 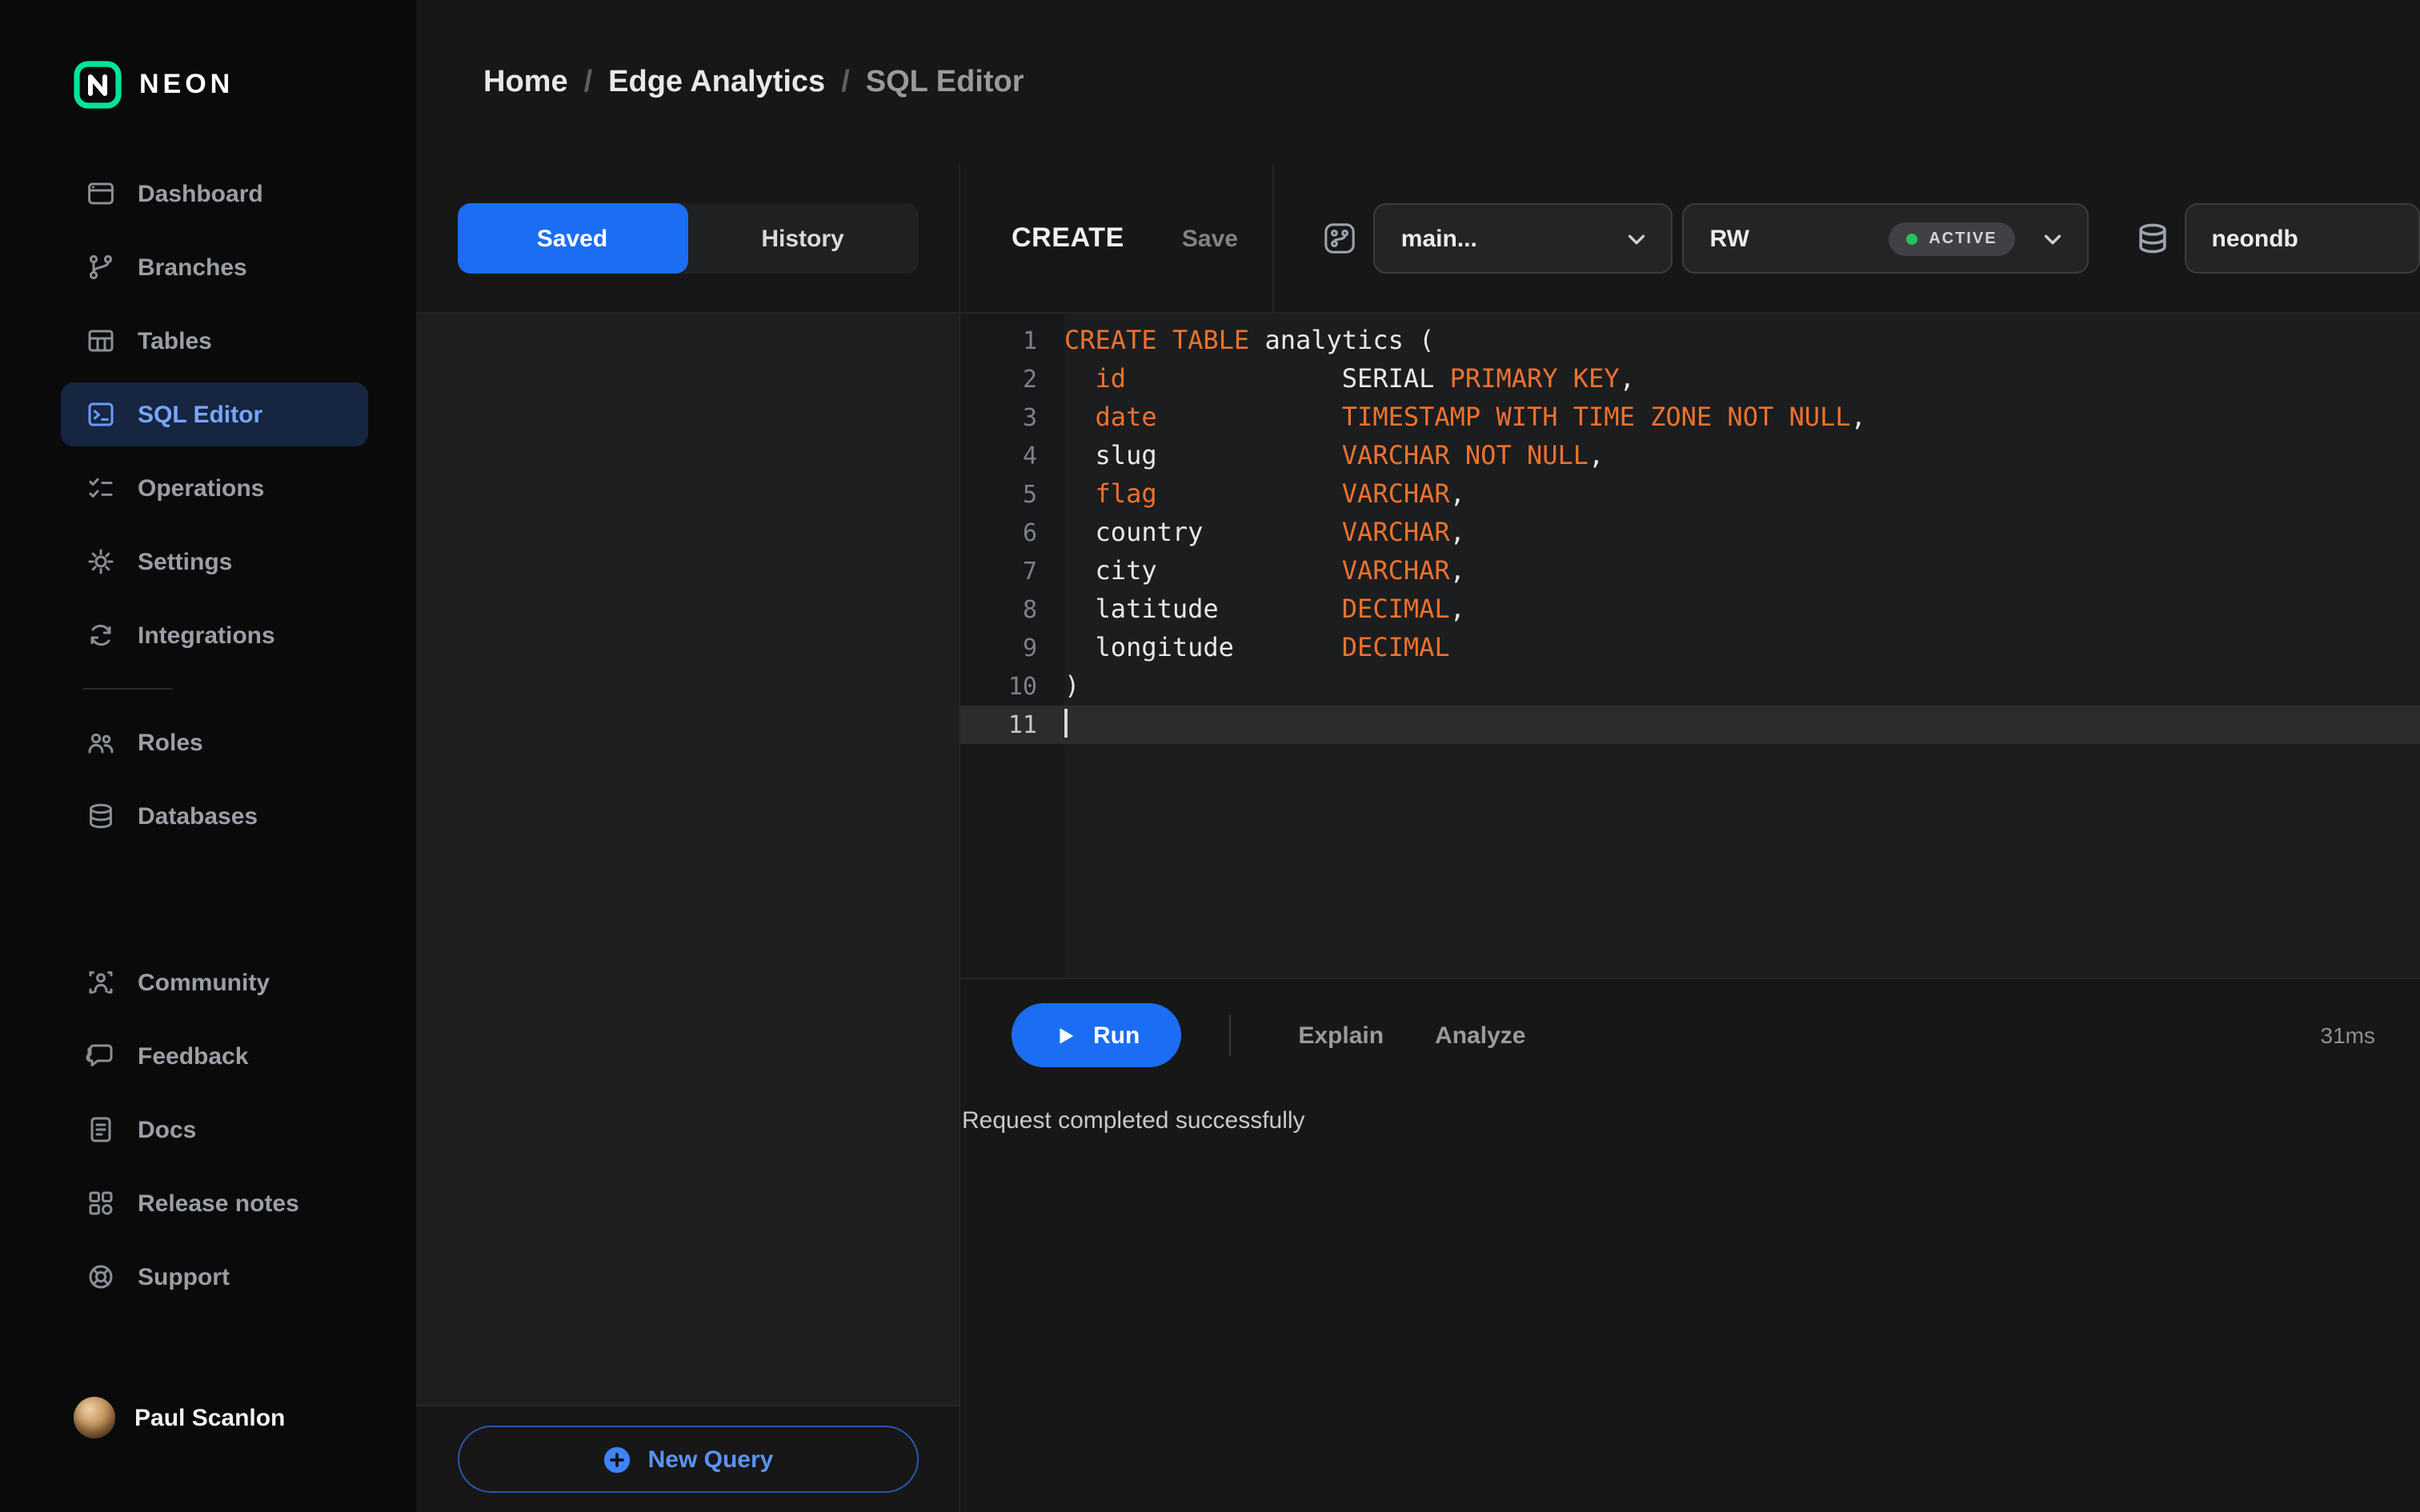 I want to click on status-badge-label: ACTIVE, so click(x=1963, y=238).